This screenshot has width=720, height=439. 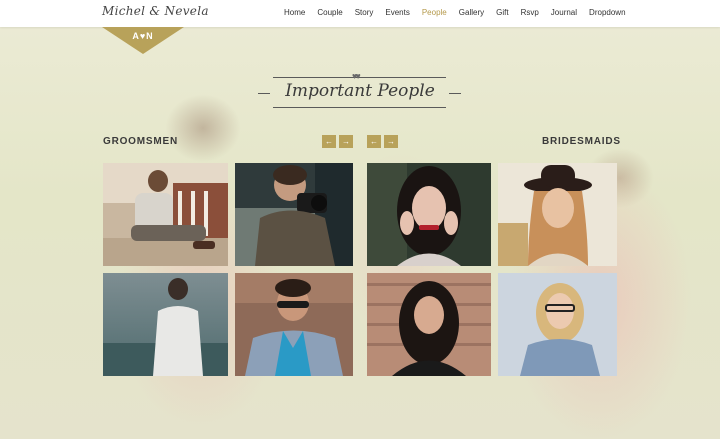 What do you see at coordinates (294, 12) in the screenshot?
I see `nav-home: Home` at bounding box center [294, 12].